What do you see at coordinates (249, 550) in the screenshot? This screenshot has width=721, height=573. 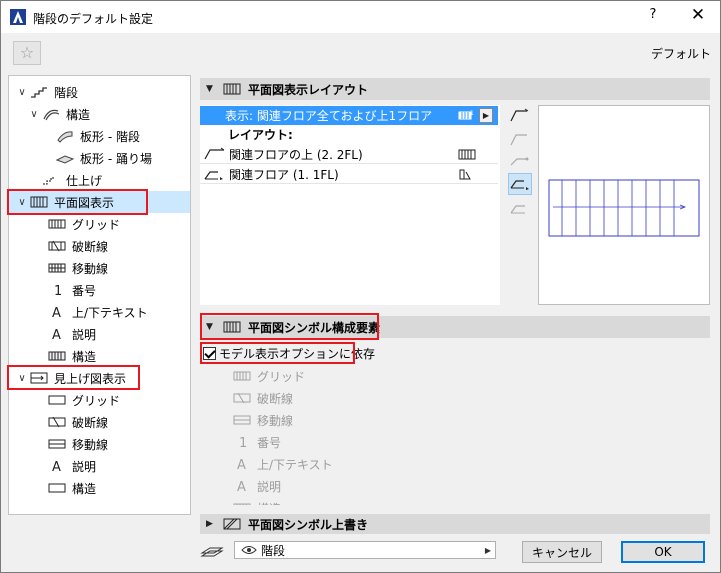 I see `eye-icon` at bounding box center [249, 550].